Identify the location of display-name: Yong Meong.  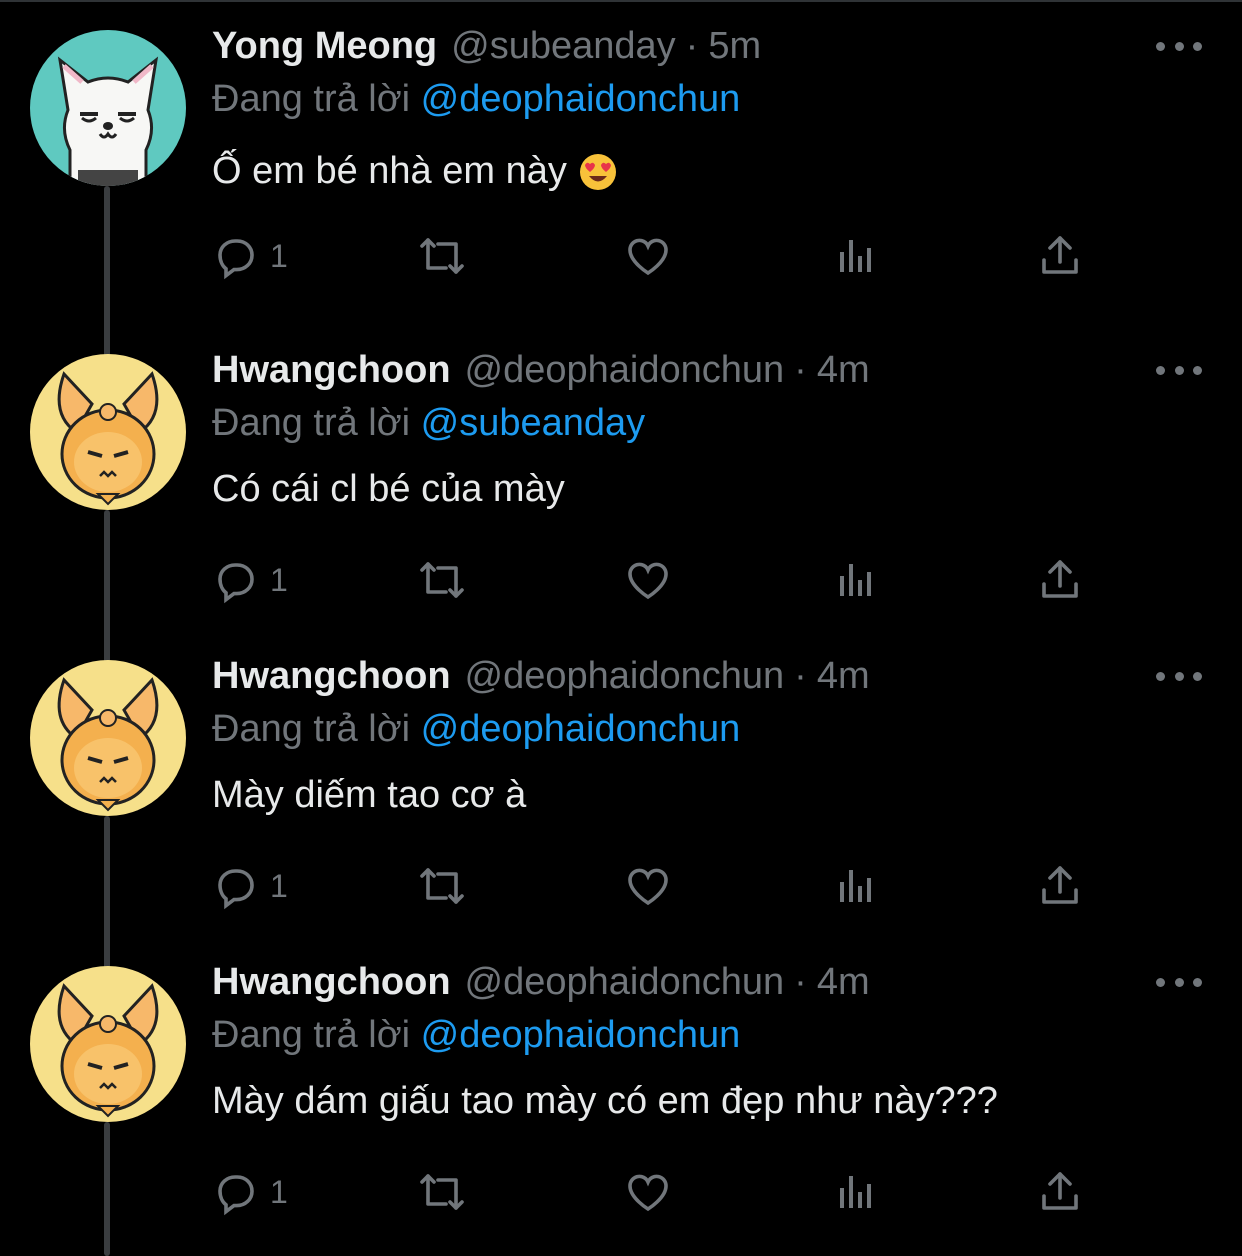
(324, 46).